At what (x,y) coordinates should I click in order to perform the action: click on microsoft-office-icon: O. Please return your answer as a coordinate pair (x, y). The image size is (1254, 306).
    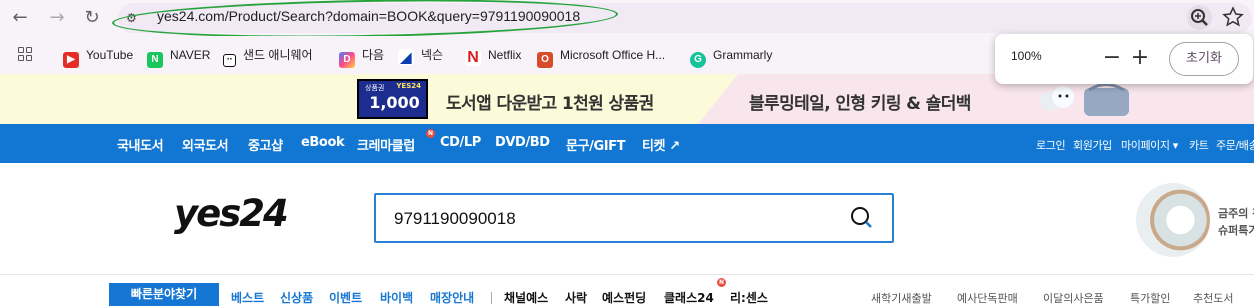
    Looking at the image, I should click on (545, 60).